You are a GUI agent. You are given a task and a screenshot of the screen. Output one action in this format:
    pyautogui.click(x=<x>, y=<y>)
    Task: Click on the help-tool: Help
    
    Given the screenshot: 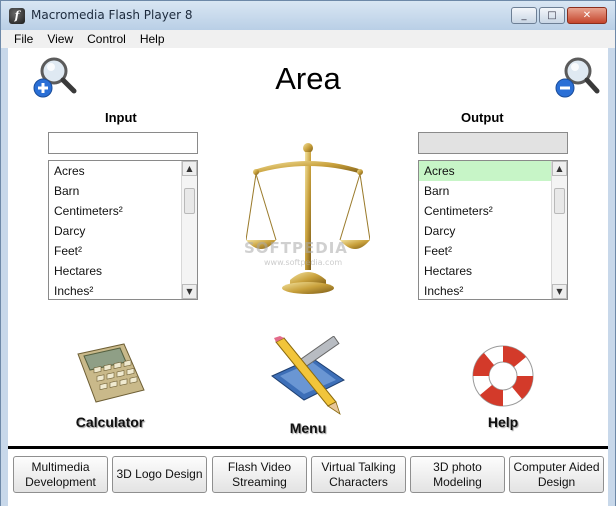 What is the action you would take?
    pyautogui.click(x=503, y=386)
    